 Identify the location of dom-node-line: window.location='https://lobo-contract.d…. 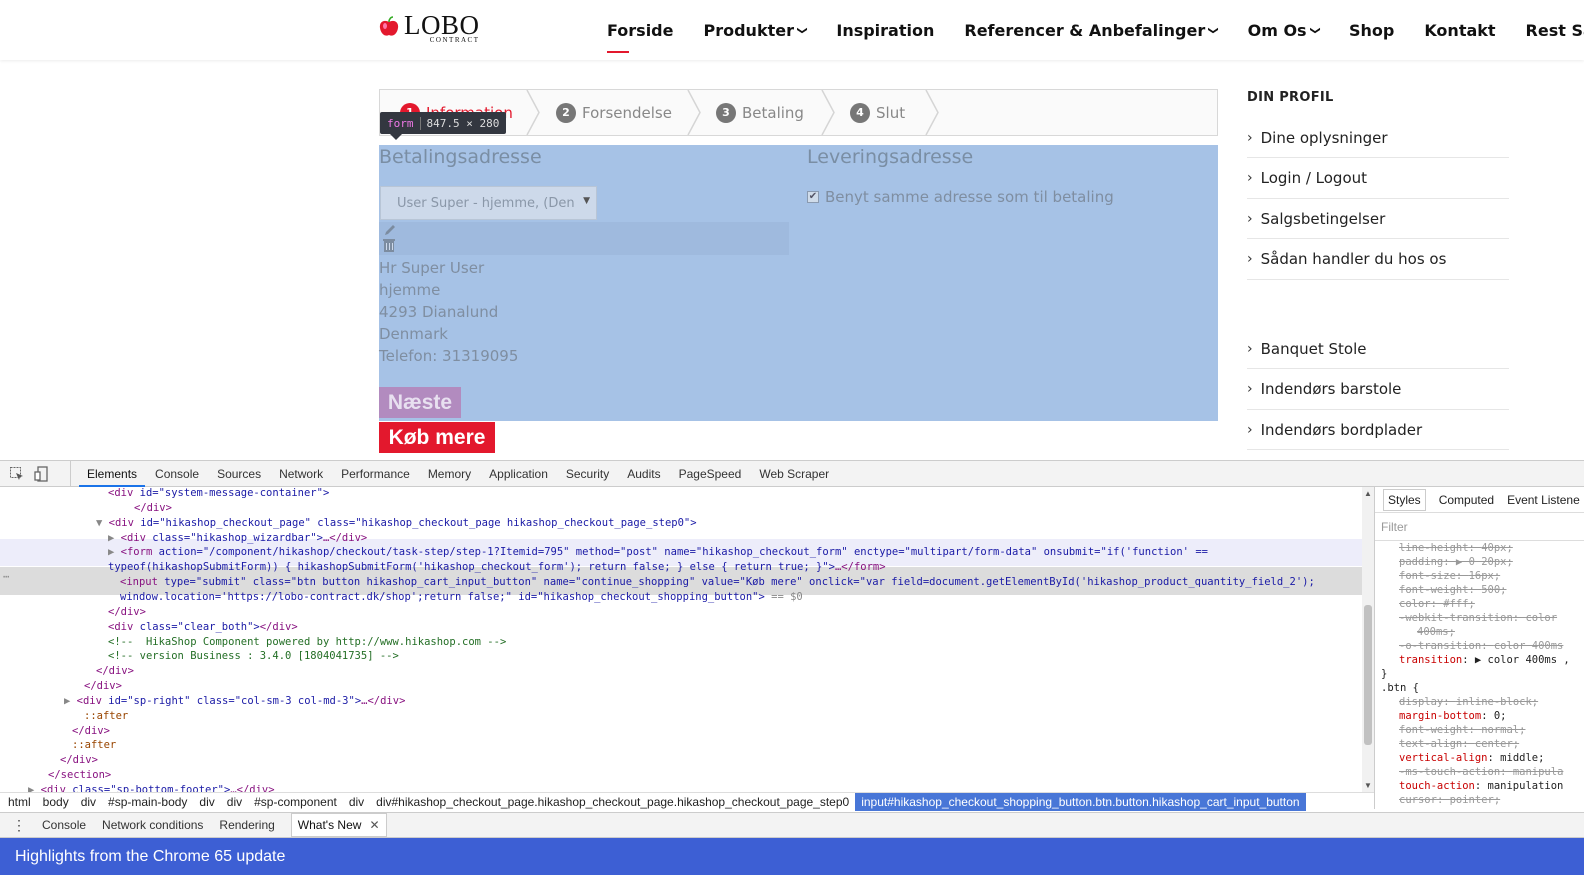
(461, 597).